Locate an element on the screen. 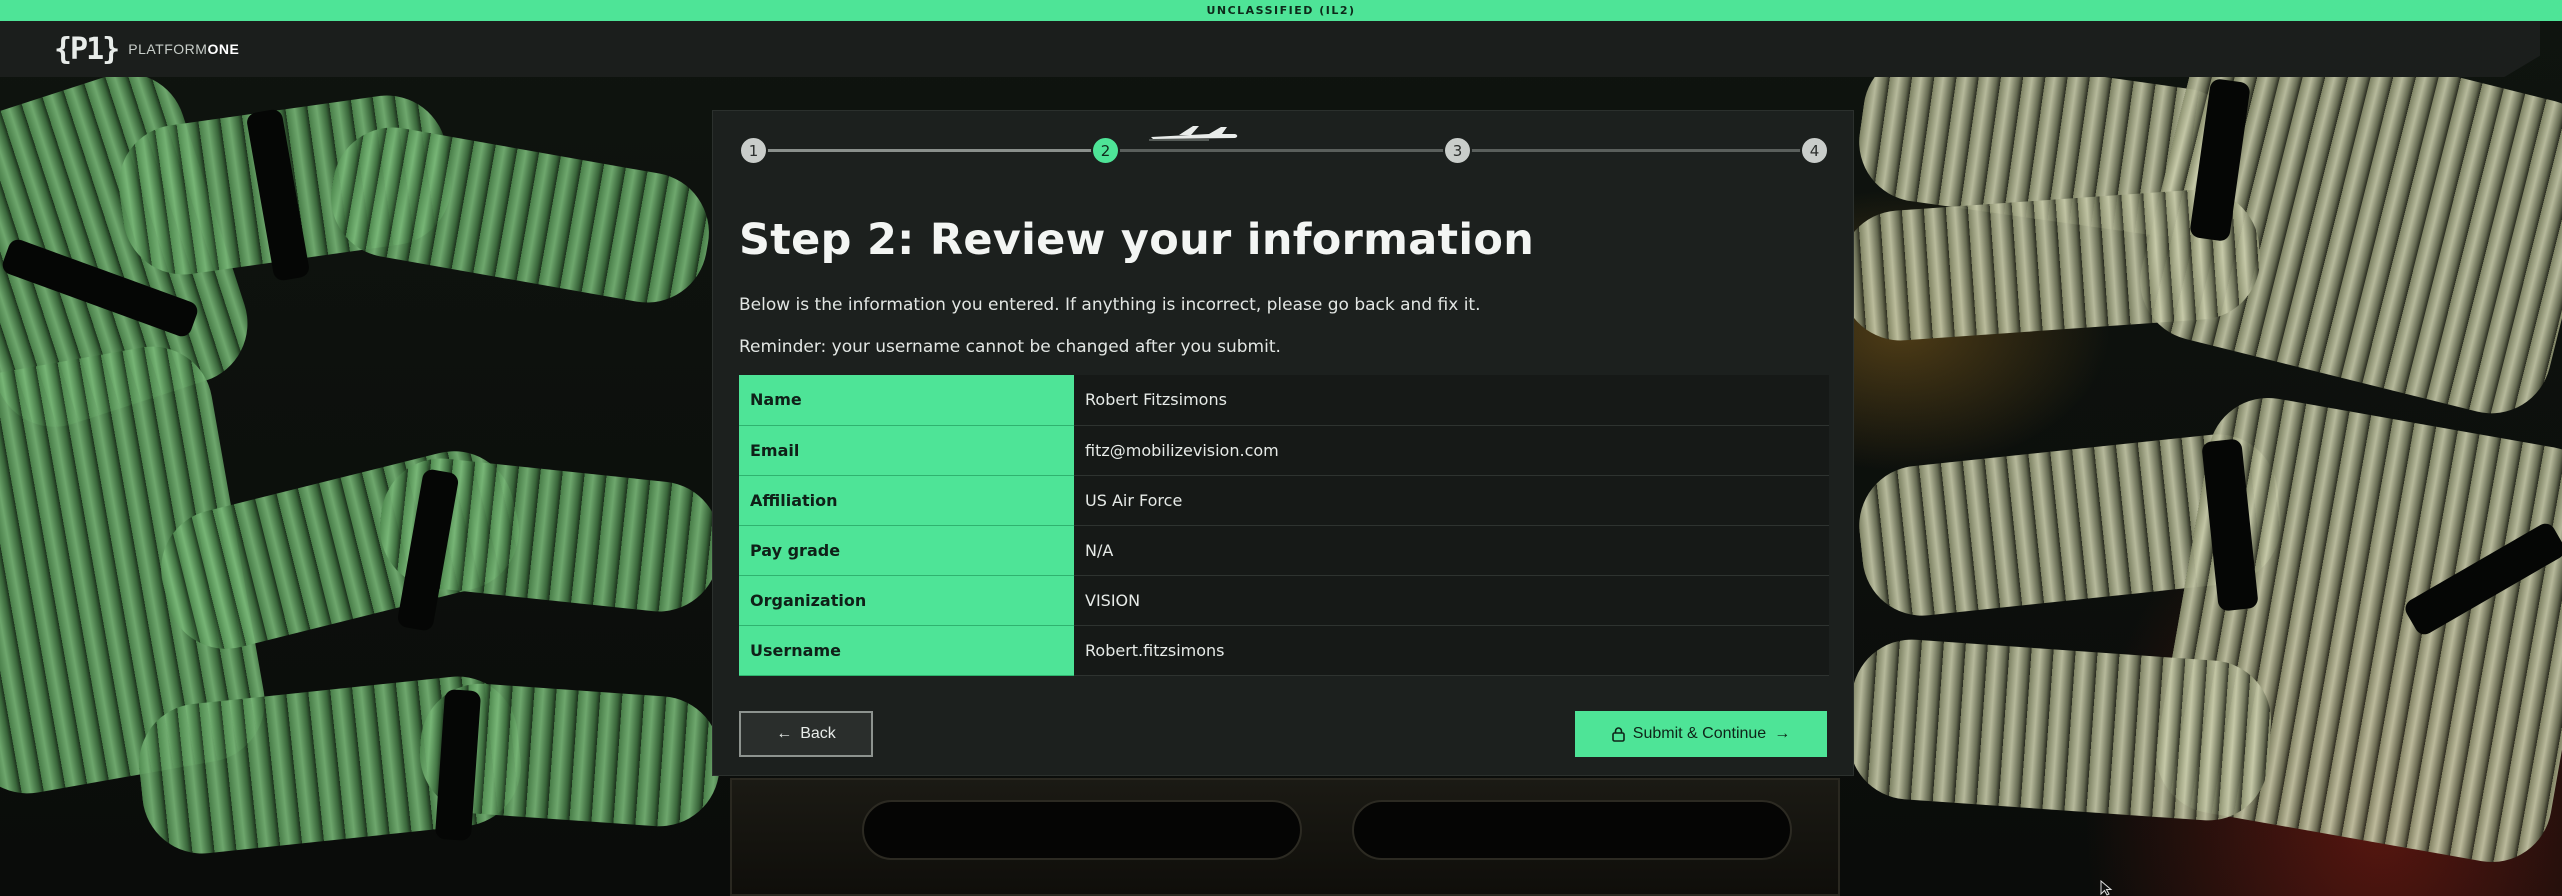 The width and height of the screenshot is (2562, 896). field-value: Robert Fitzsimons is located at coordinates (1451, 400).